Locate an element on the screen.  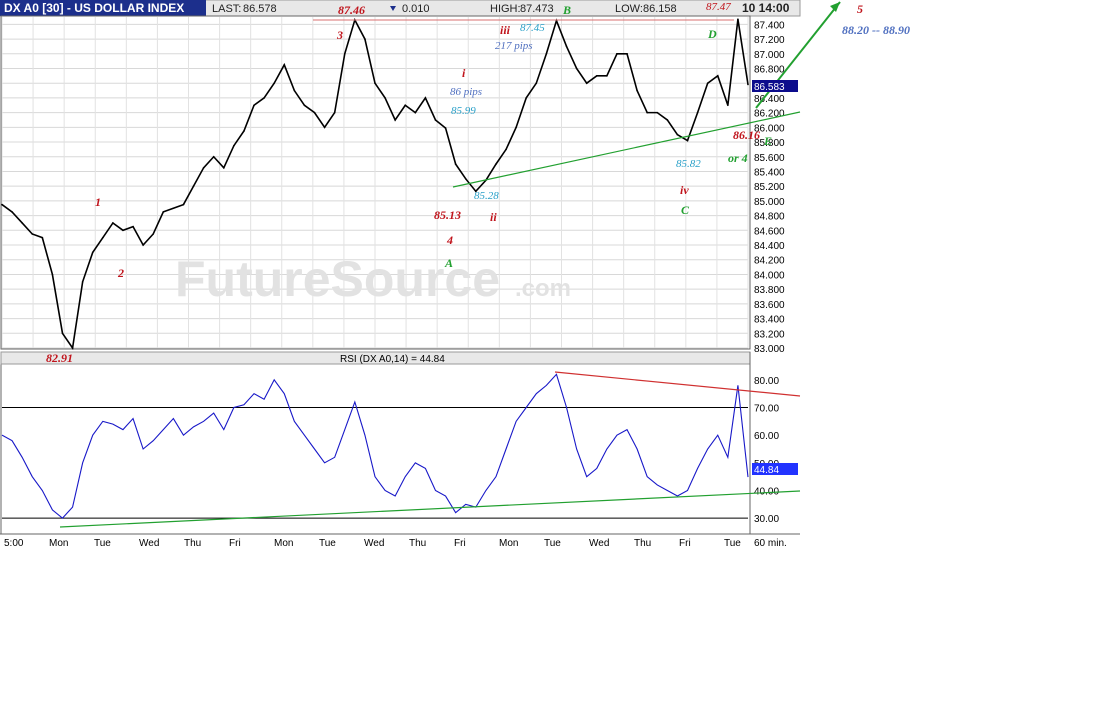
wave-A: A is located at coordinates (448, 263).